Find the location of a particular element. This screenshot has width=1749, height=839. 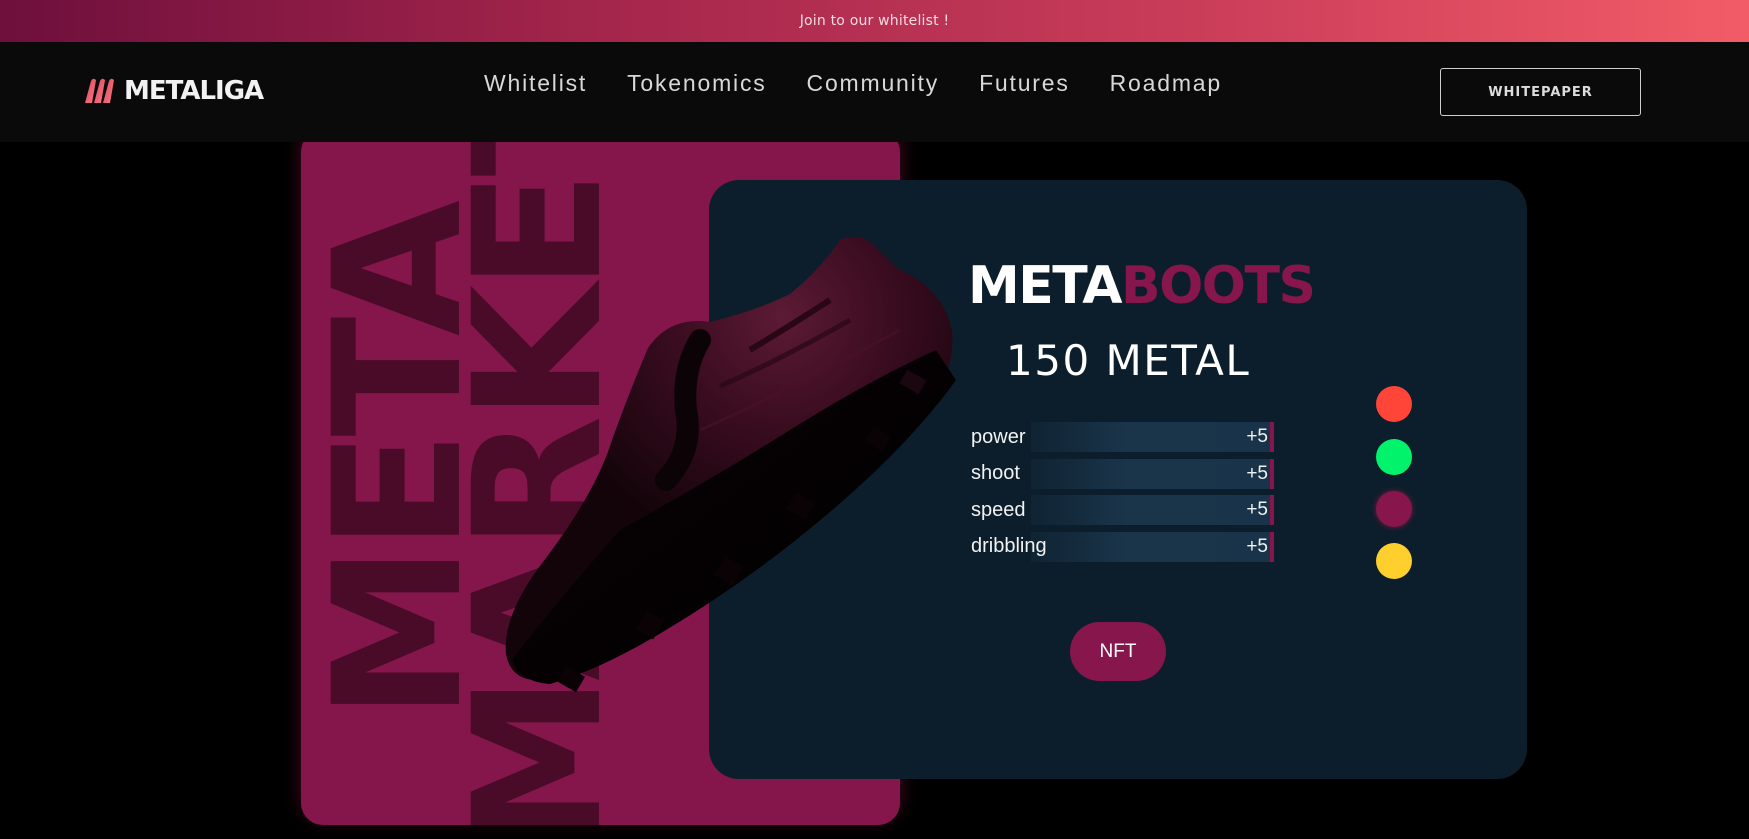

stat-row: speed +5 is located at coordinates (1122, 510).